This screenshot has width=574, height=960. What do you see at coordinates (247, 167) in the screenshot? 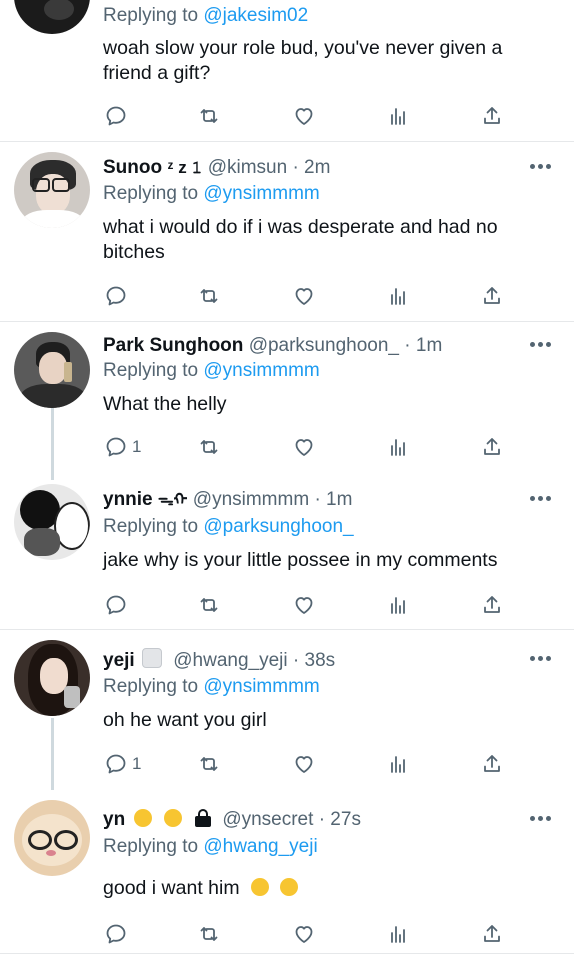
I see `user-handle: @kimsun` at bounding box center [247, 167].